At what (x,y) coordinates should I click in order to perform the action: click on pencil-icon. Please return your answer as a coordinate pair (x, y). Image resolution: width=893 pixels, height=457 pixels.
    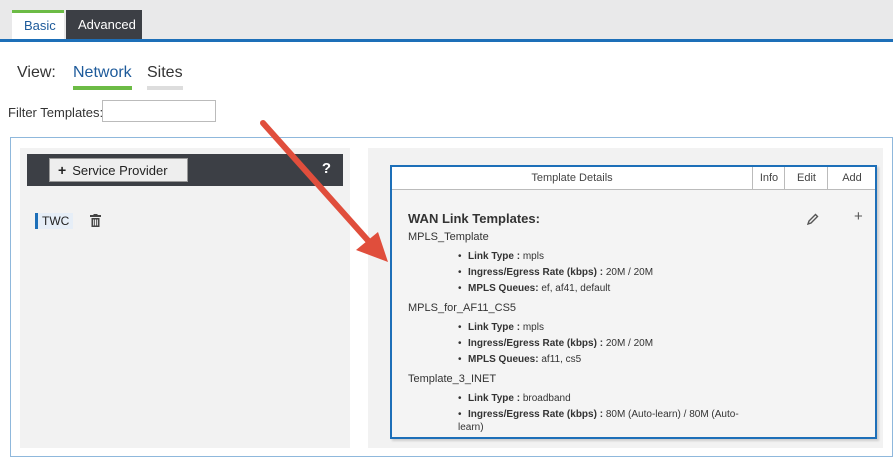
    Looking at the image, I should click on (812, 221).